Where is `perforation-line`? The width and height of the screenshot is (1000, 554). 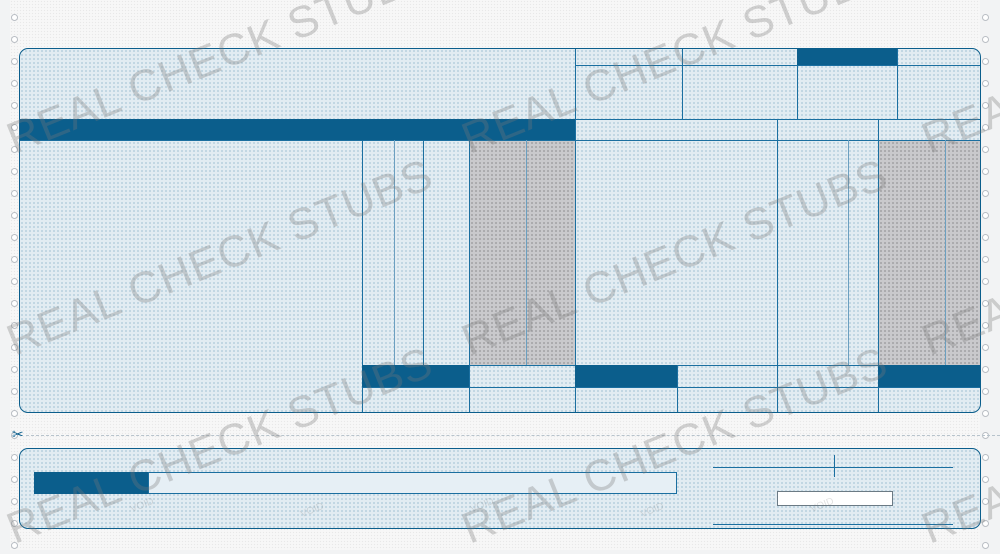 perforation-line is located at coordinates (513, 435).